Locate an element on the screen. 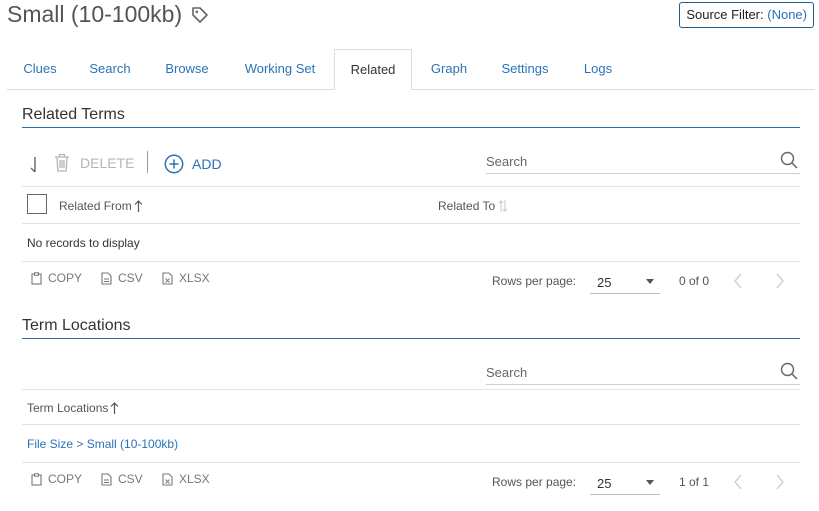 This screenshot has width=819, height=511. related-terms-divider is located at coordinates (411, 127).